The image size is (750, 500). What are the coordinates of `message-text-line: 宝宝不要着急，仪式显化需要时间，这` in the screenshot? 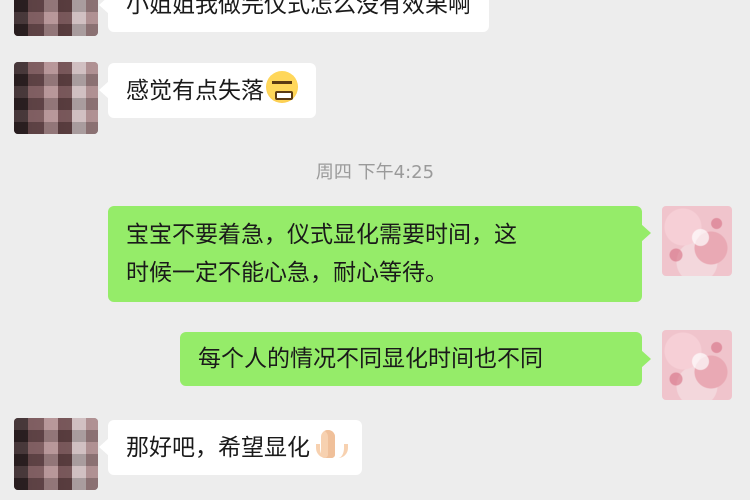 It's located at (321, 235).